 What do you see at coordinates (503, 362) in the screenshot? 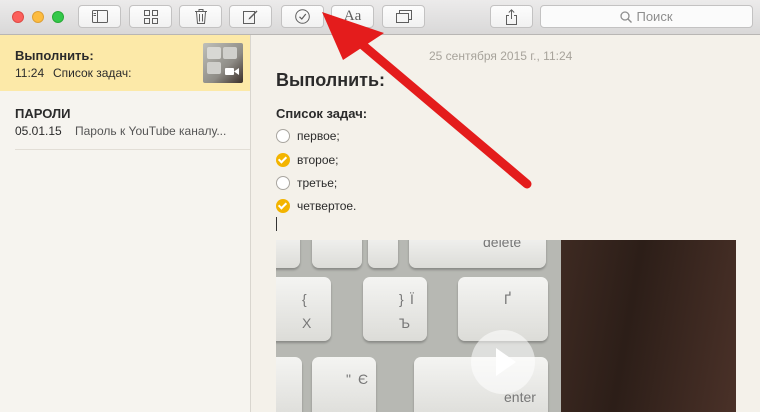
I see `play-button` at bounding box center [503, 362].